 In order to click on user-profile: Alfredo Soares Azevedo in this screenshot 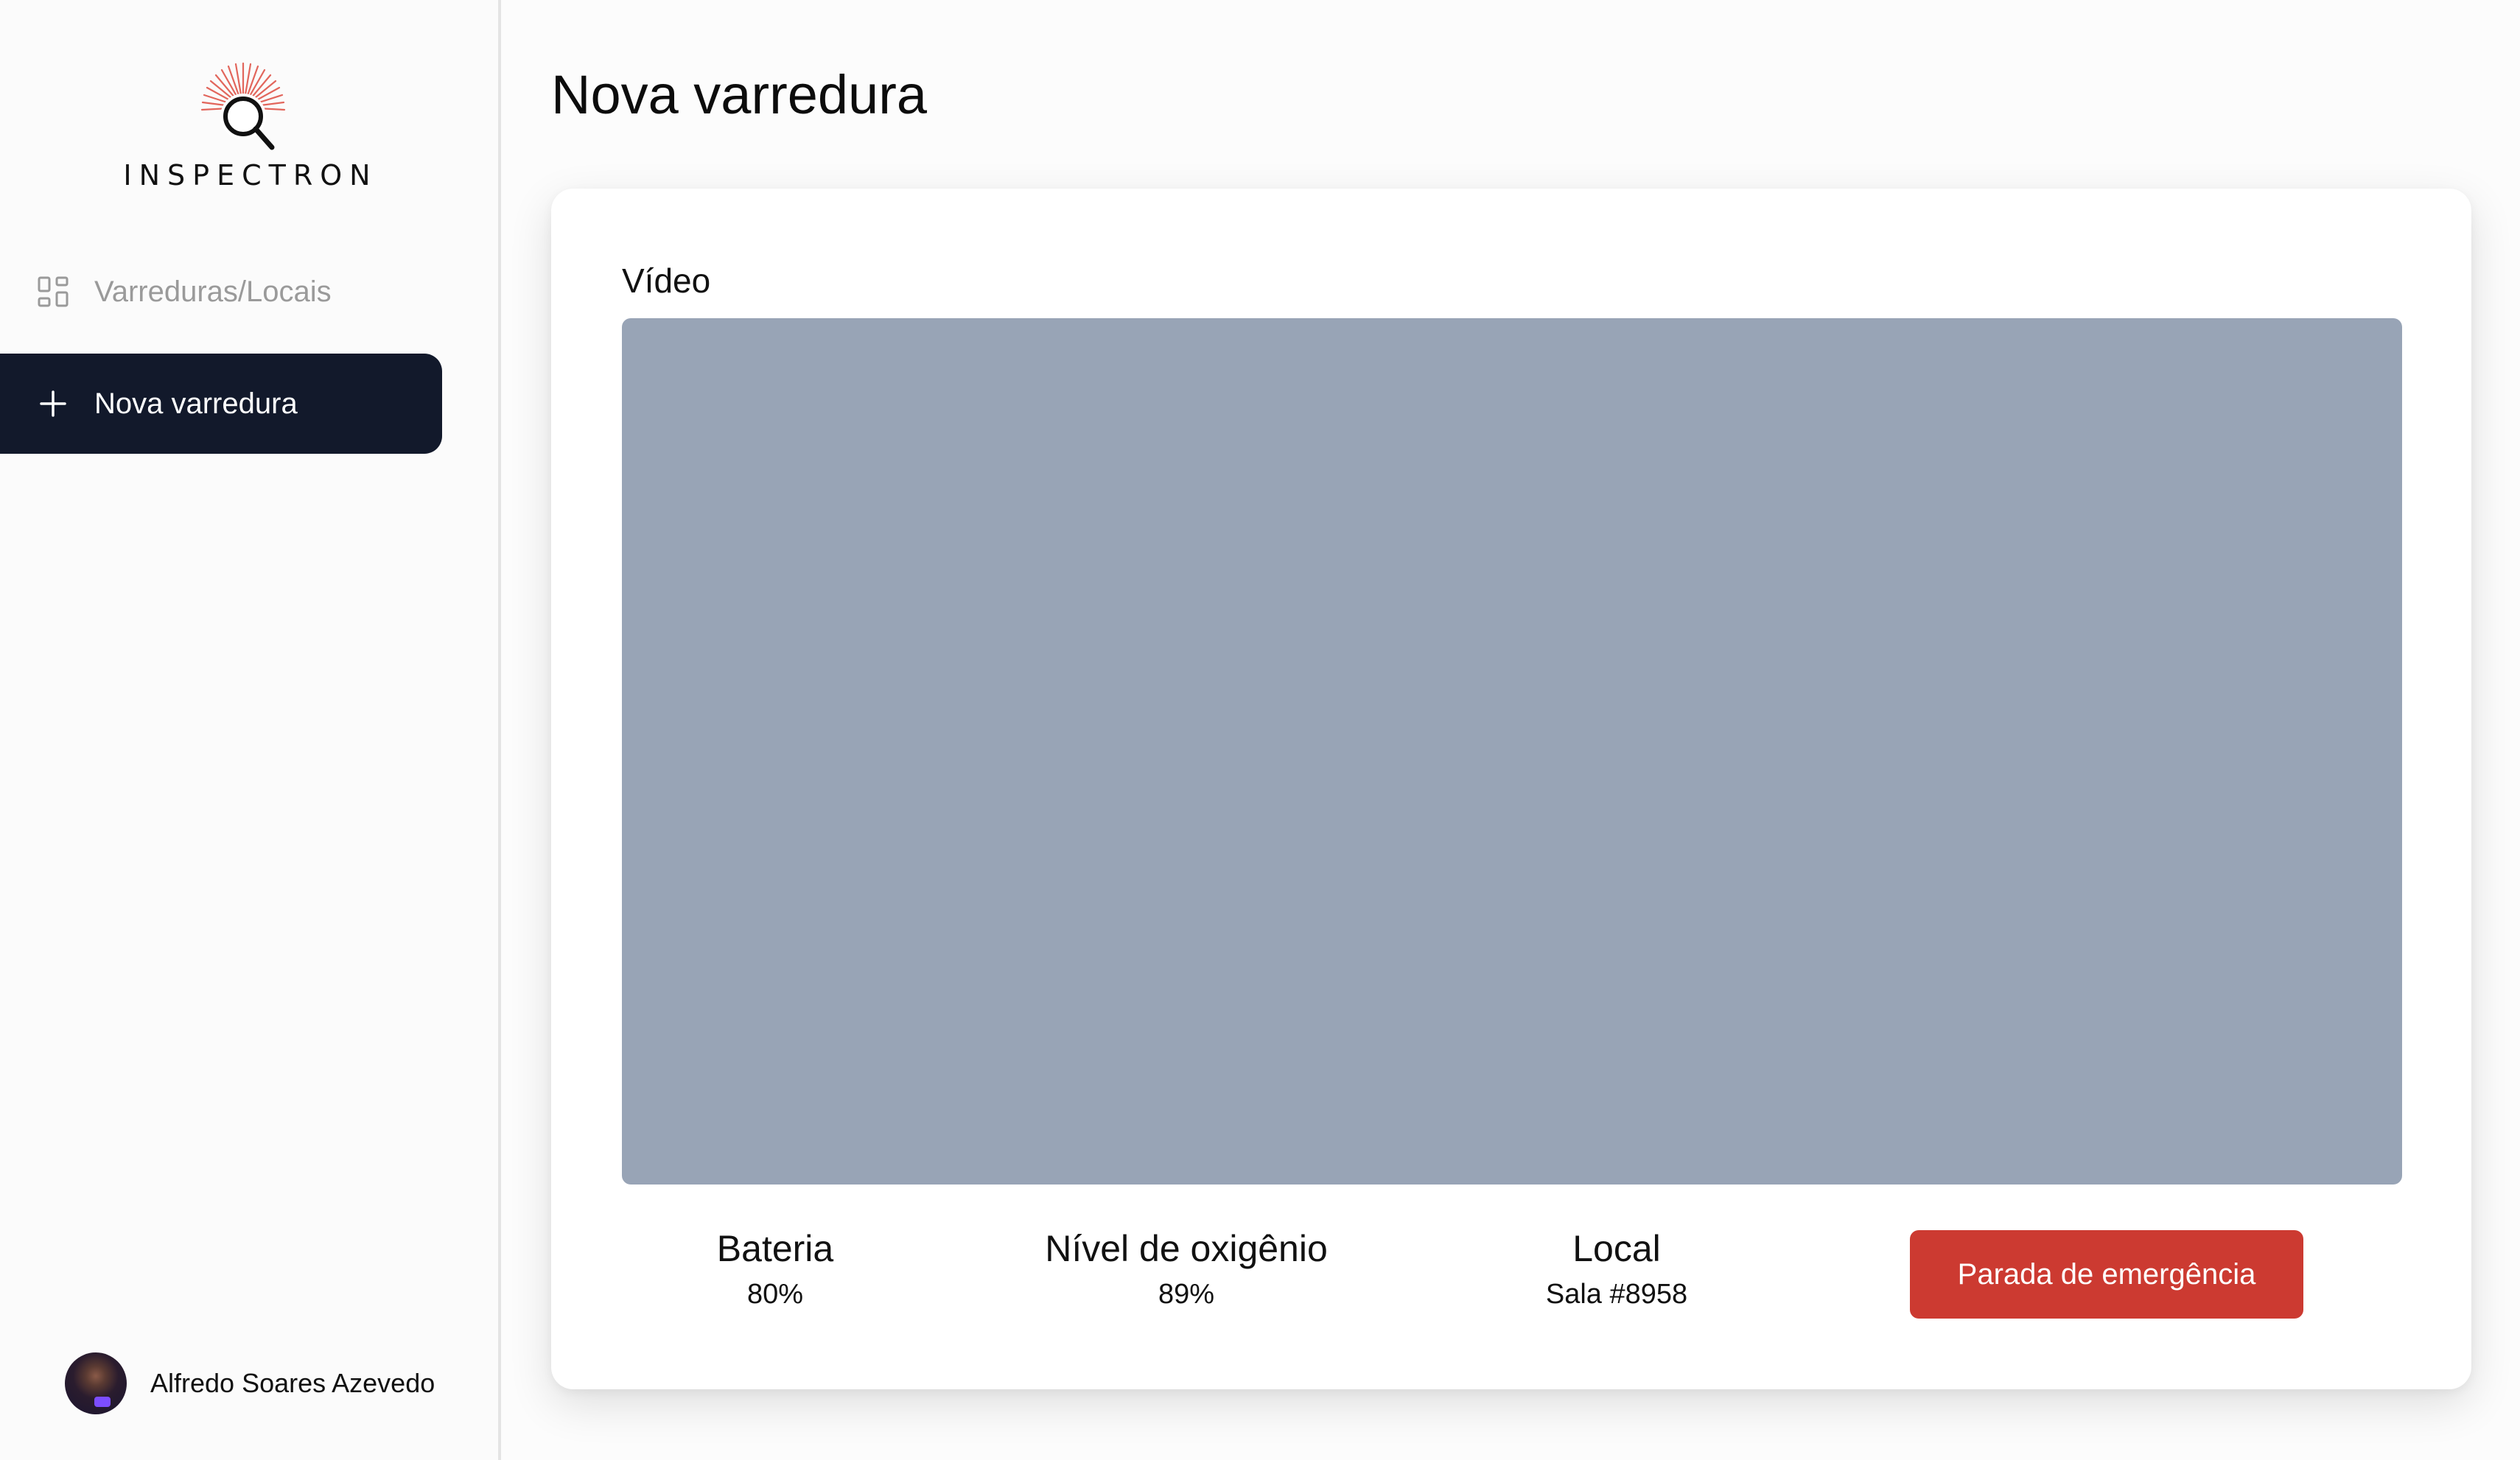, I will do `click(250, 1383)`.